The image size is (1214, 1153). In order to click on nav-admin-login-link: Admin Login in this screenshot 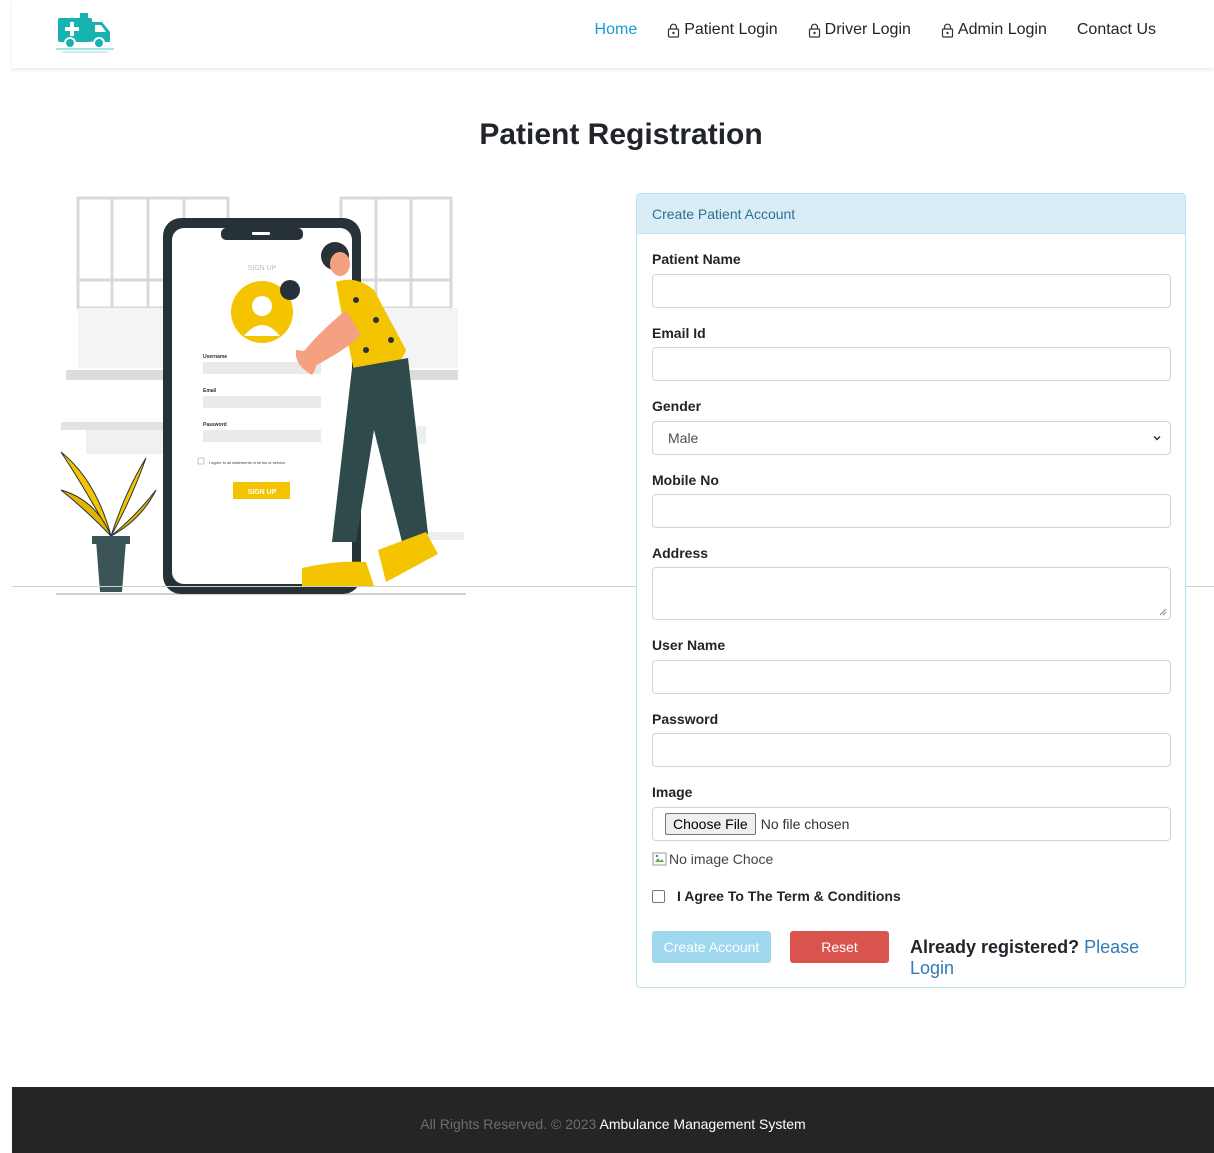, I will do `click(994, 30)`.